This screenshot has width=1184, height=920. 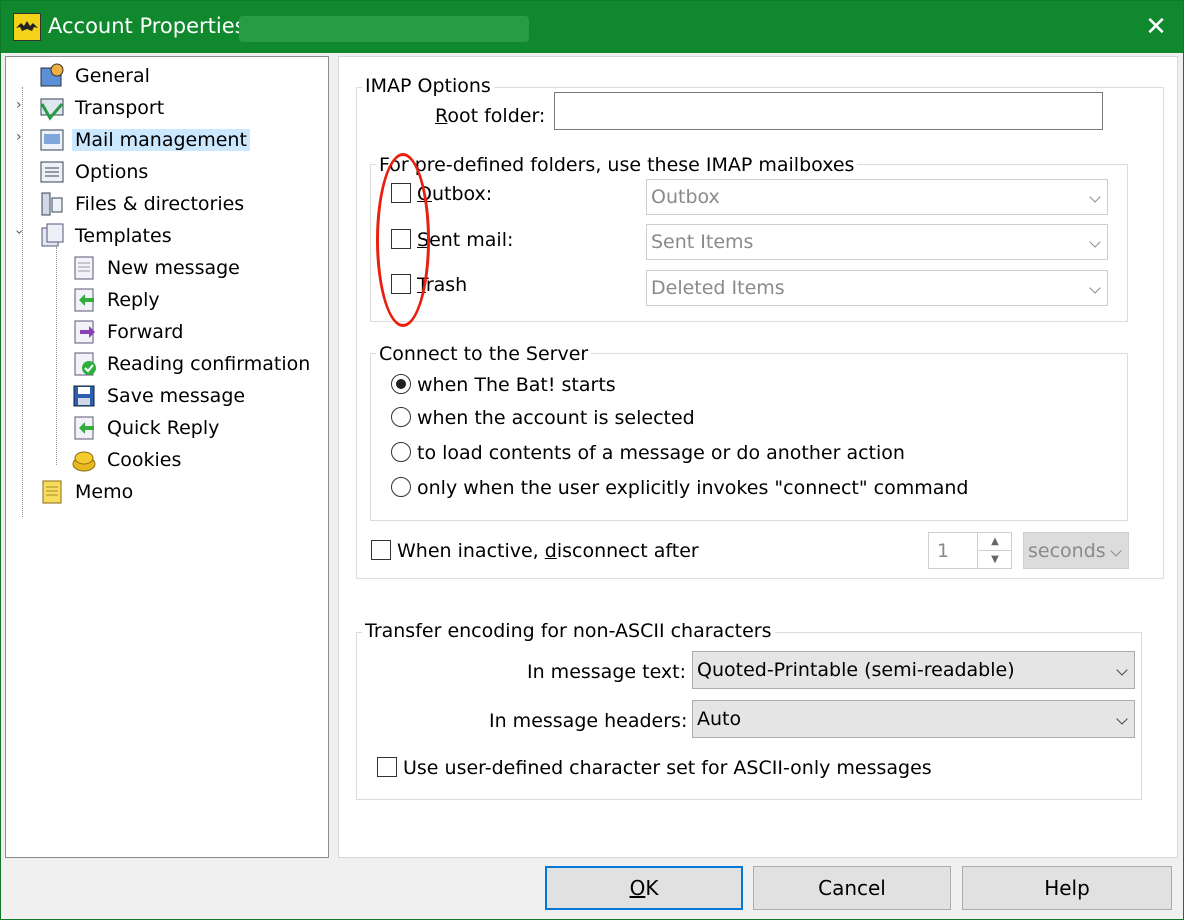 I want to click on message-text-encoding-select: Quoted-Printable (semi-readable), so click(x=913, y=670).